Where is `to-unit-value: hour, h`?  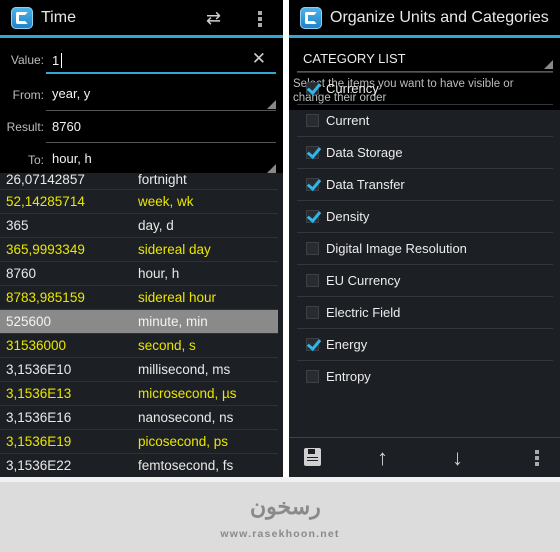
to-unit-value: hour, h is located at coordinates (72, 158).